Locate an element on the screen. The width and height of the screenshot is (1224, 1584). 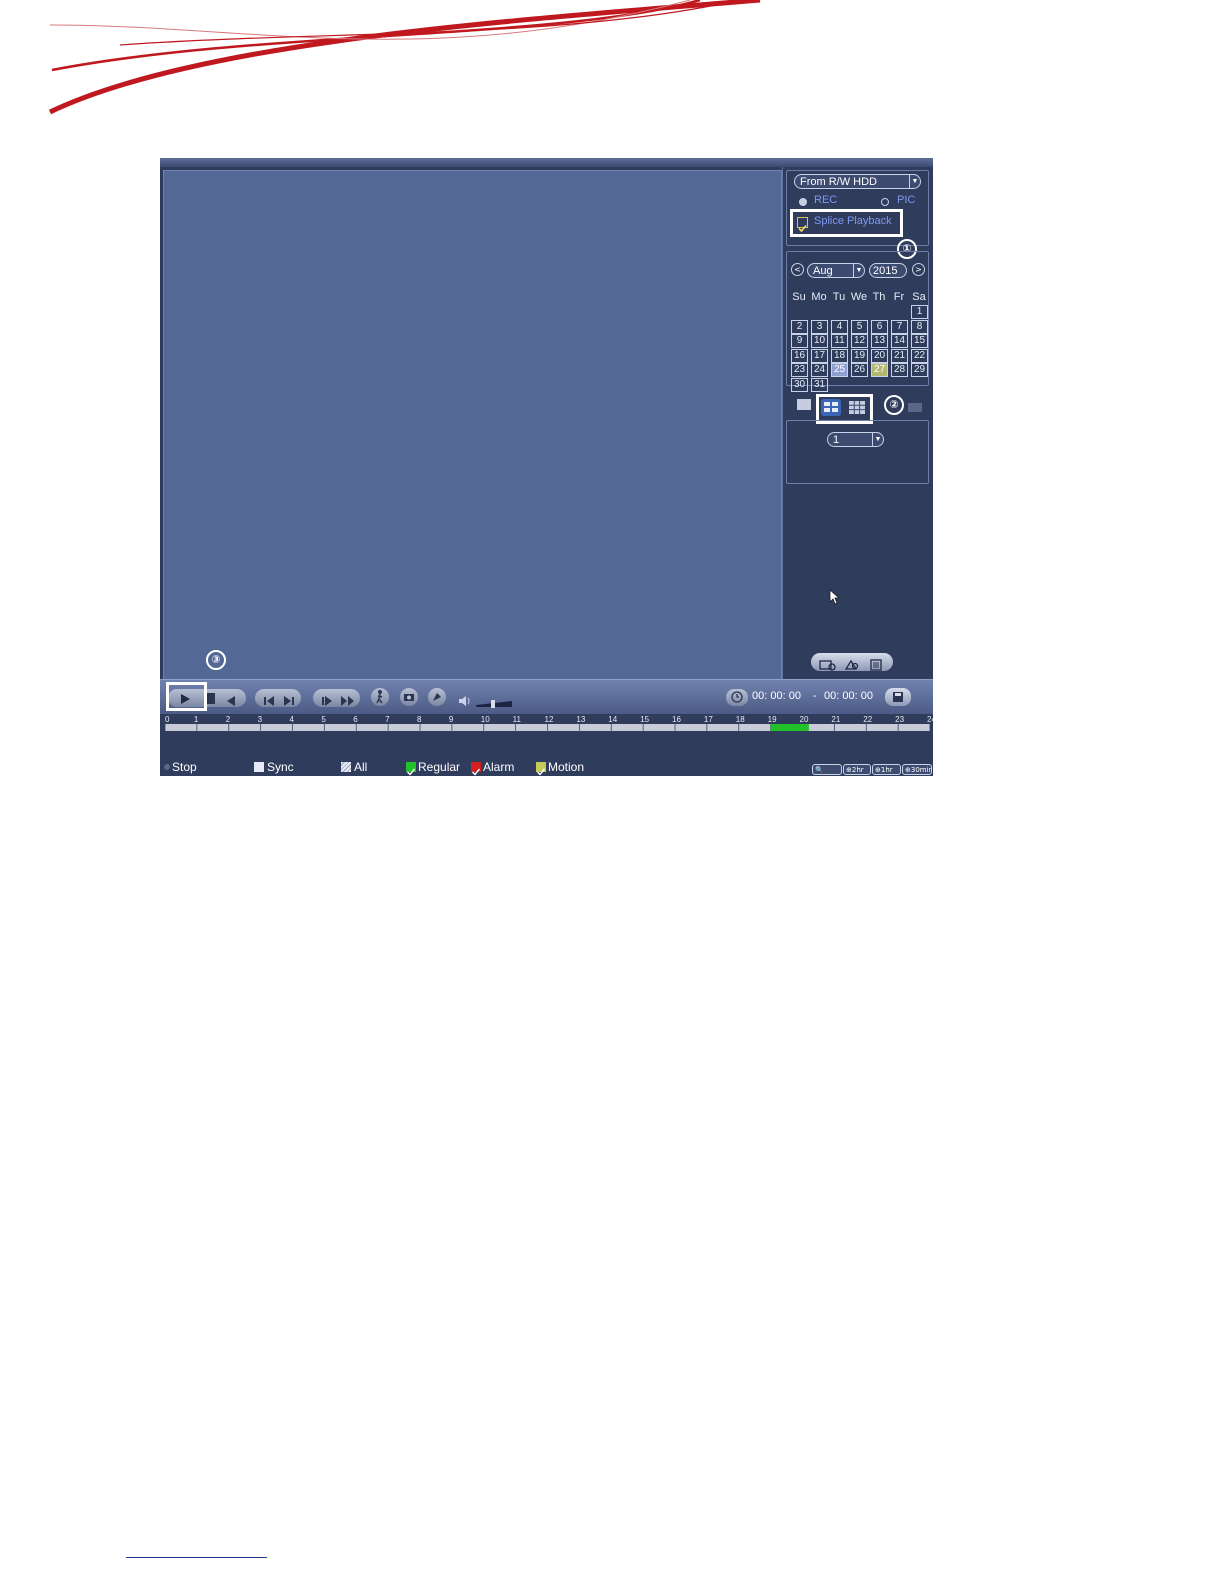
regular-checkbox is located at coordinates (411, 769).